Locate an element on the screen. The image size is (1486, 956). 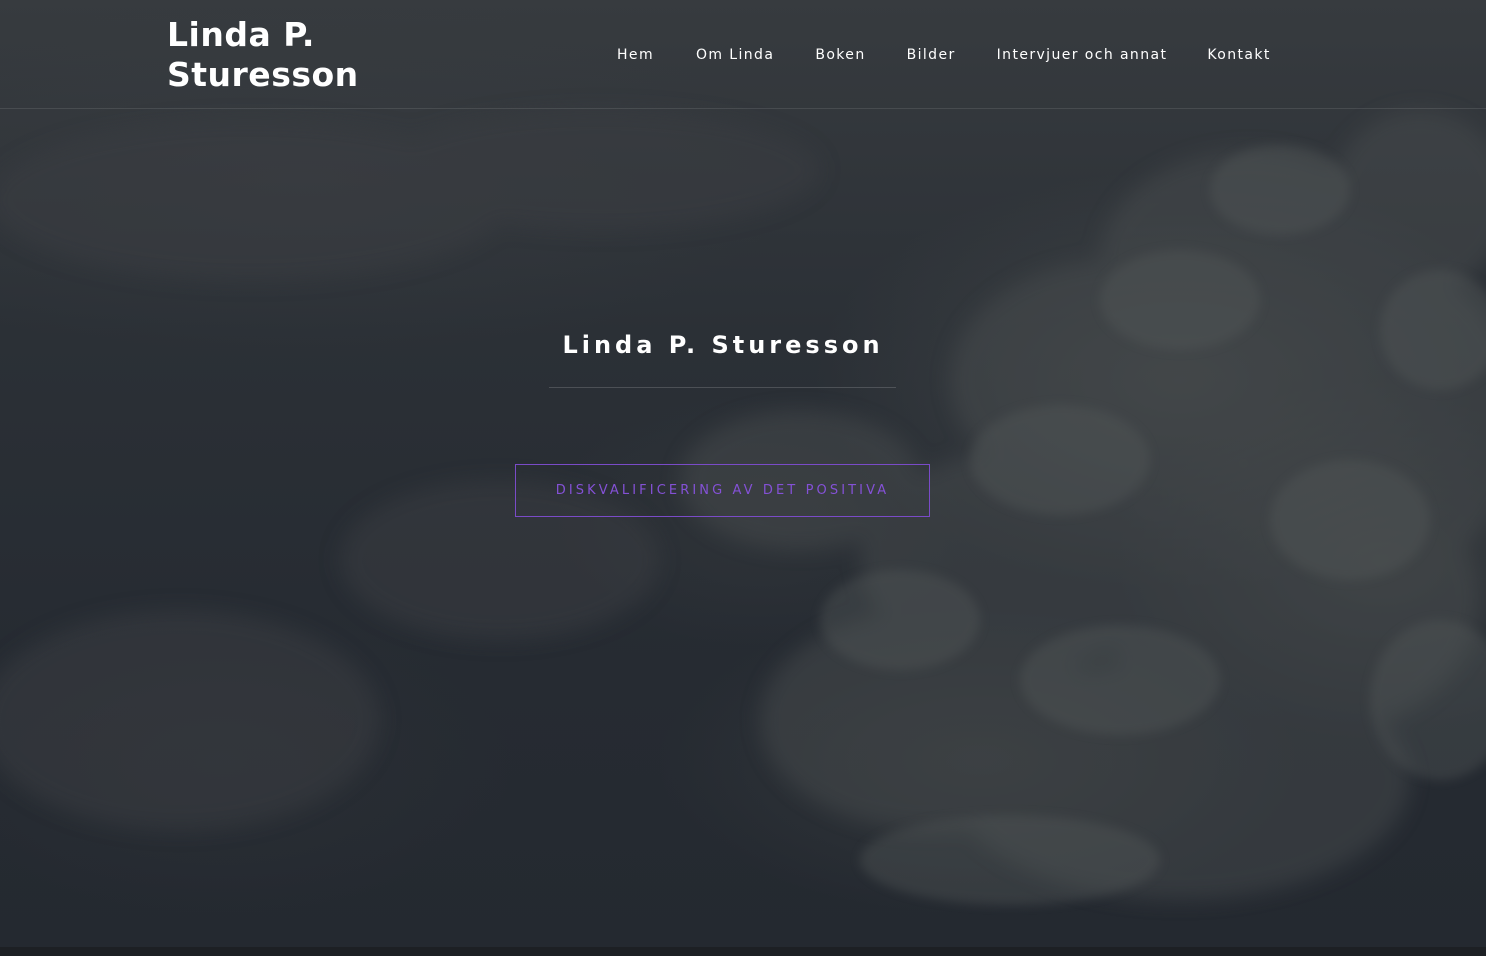
logo-line-2: Sturesson is located at coordinates (263, 74).